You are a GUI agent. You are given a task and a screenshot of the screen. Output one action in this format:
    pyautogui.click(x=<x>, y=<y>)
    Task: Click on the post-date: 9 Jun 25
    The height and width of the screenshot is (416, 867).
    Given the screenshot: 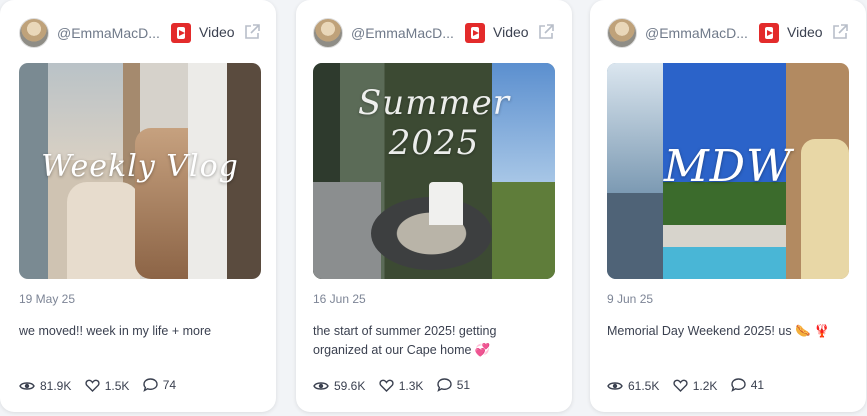 What is the action you would take?
    pyautogui.click(x=630, y=299)
    